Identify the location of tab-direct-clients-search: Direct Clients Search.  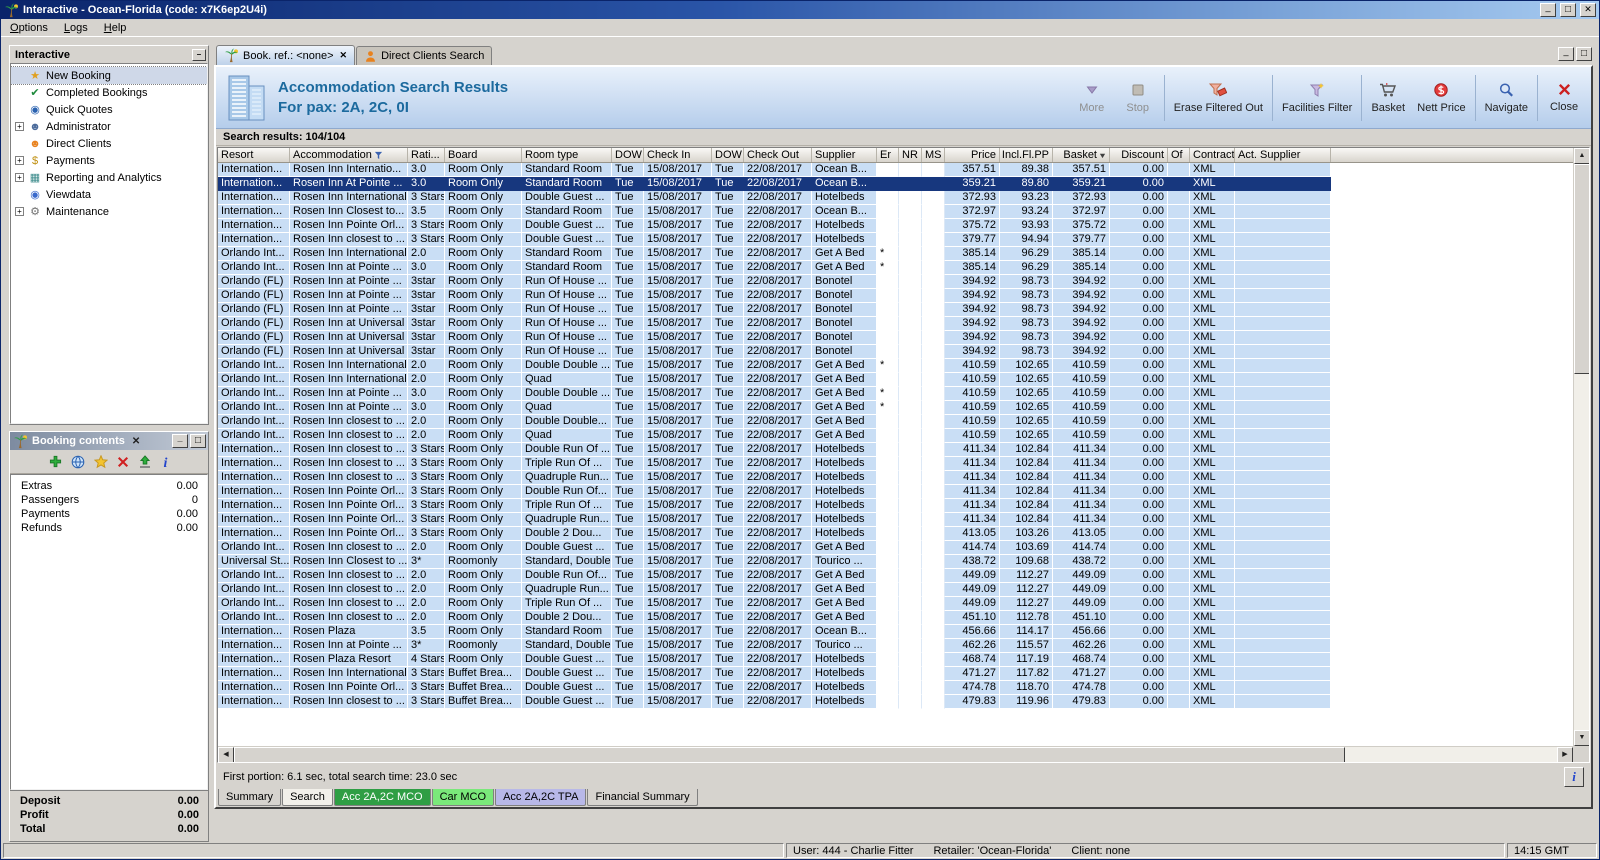
(424, 55).